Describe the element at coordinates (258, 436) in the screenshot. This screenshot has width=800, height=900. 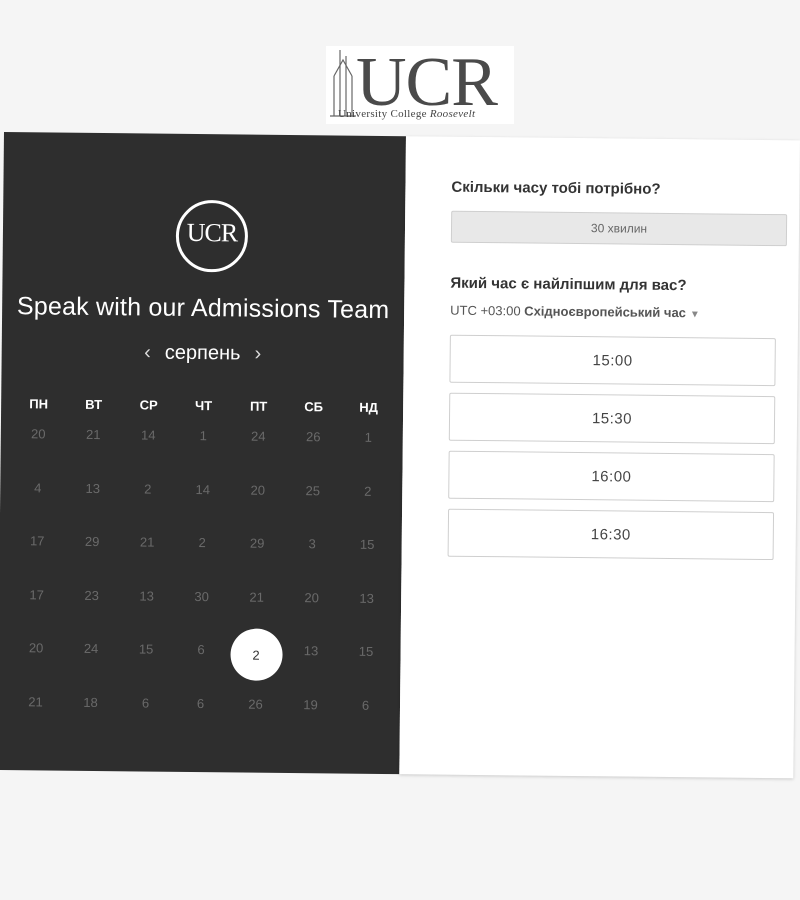
I see `calendar-day-number: 24` at that location.